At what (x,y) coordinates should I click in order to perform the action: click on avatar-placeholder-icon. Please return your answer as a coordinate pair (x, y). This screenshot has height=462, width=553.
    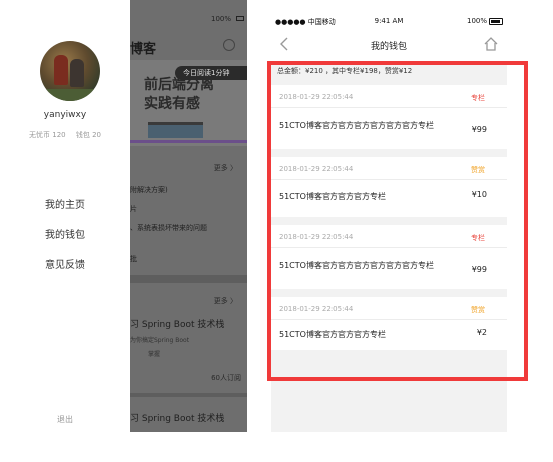
    Looking at the image, I should click on (229, 45).